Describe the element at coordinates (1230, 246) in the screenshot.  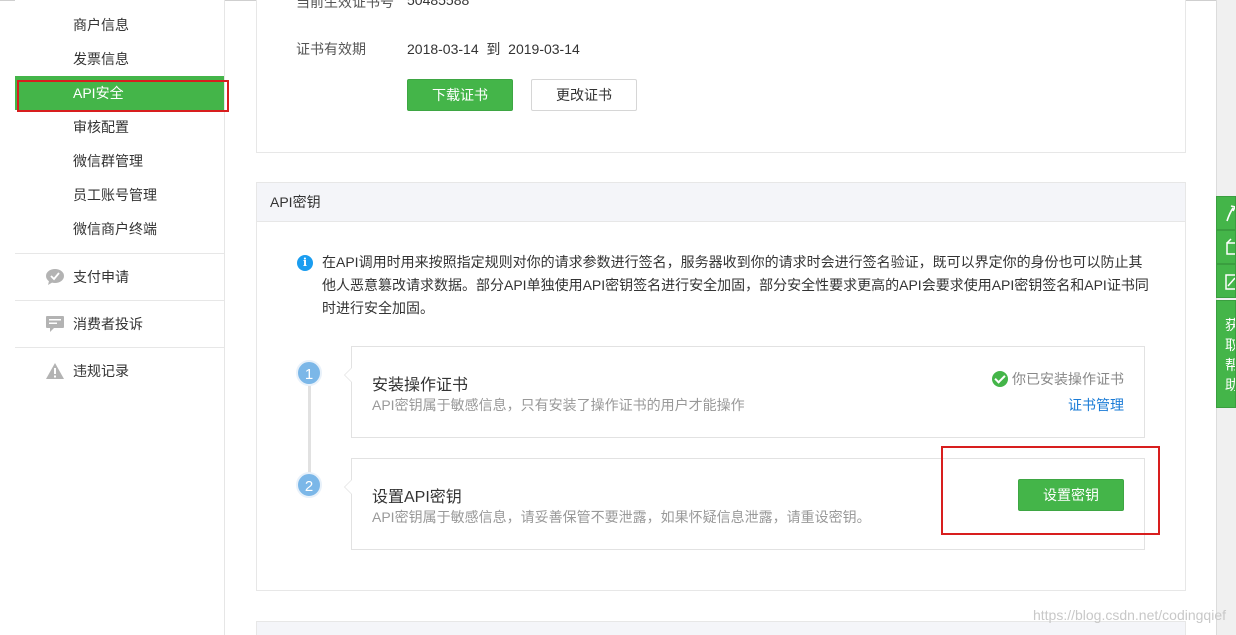
I see `thumb-icon` at that location.